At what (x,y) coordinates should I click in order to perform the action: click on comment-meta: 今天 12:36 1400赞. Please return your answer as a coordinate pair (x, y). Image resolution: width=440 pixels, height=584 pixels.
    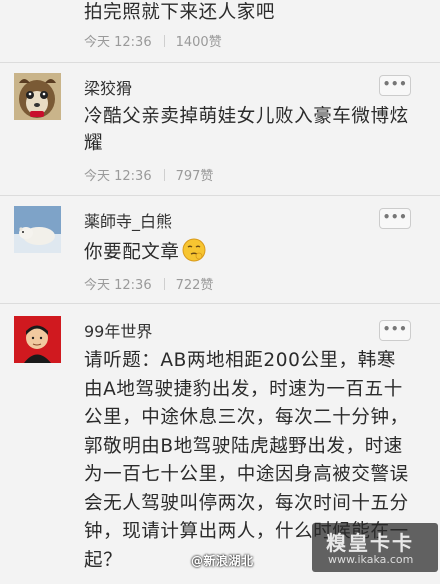
    Looking at the image, I should click on (153, 40).